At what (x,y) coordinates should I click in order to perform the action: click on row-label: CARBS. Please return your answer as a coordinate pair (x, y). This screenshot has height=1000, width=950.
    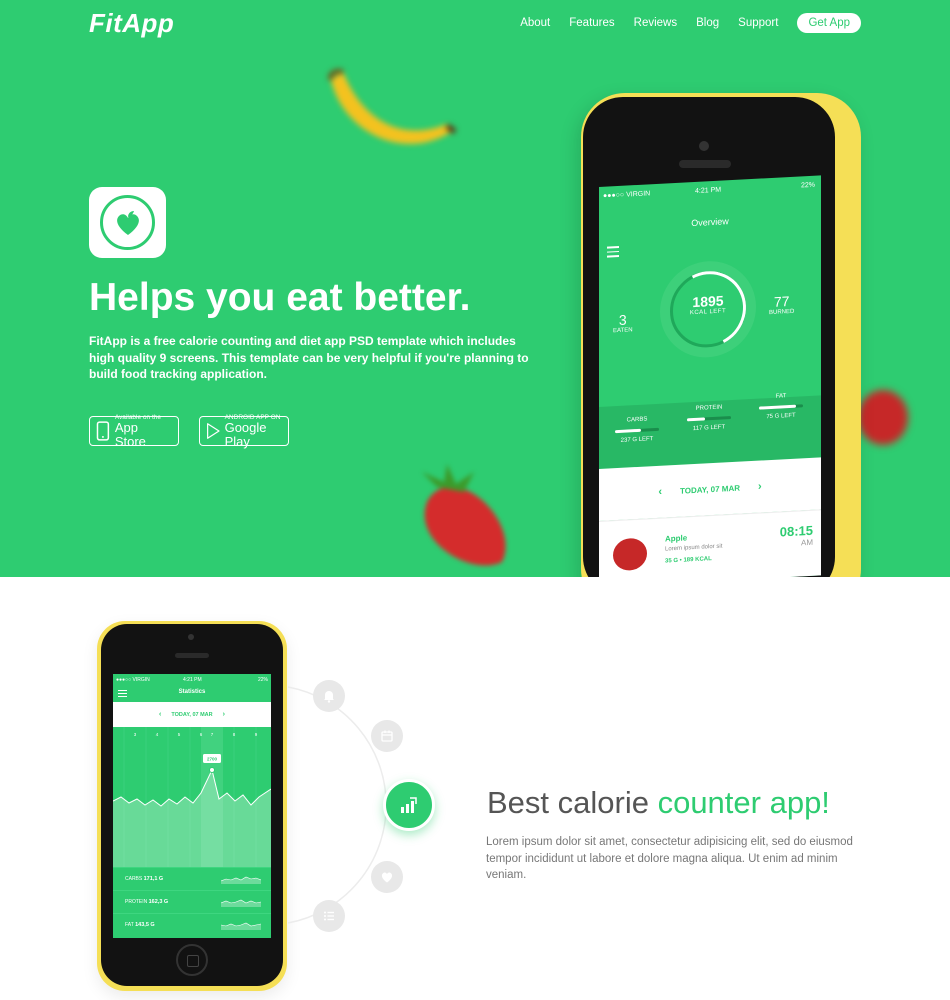
    Looking at the image, I should click on (134, 879).